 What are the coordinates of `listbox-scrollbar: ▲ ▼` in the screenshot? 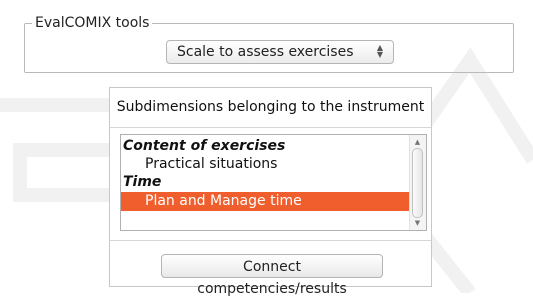 It's located at (417, 182).